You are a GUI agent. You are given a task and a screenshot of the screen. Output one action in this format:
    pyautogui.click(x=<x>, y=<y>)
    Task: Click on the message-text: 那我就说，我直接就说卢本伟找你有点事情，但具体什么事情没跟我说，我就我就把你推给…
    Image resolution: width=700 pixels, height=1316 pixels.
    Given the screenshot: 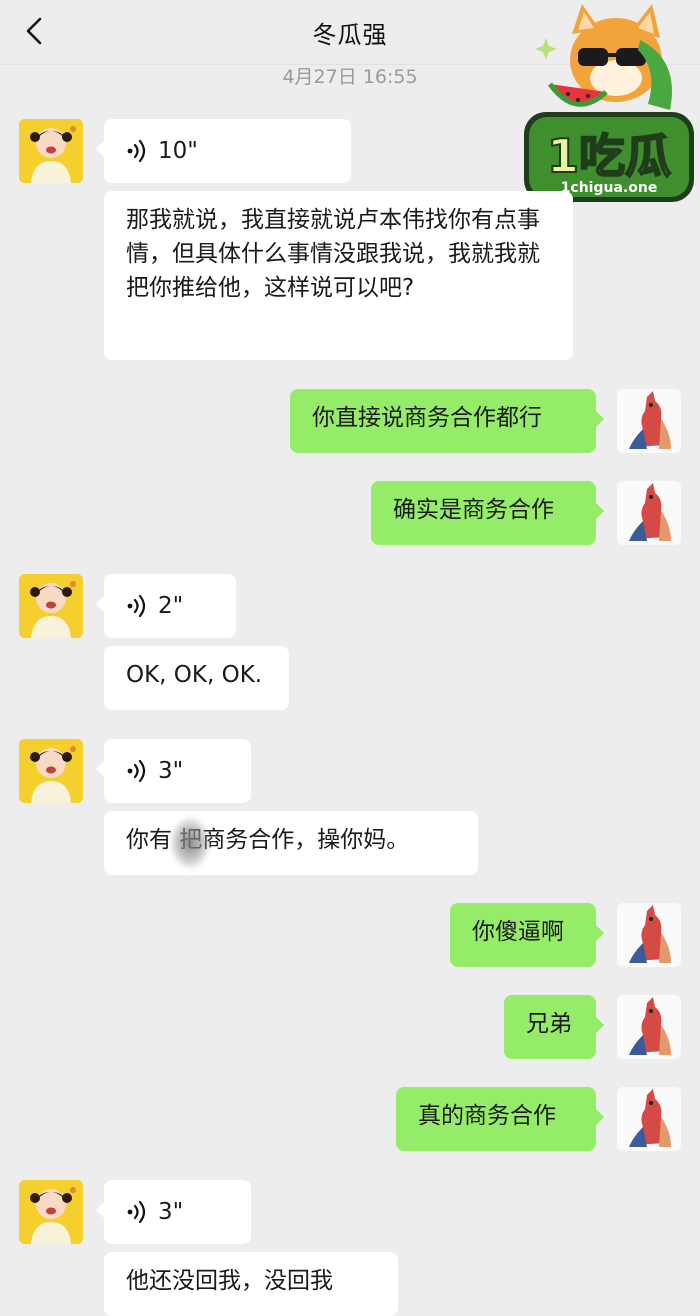 What is the action you would take?
    pyautogui.click(x=333, y=254)
    